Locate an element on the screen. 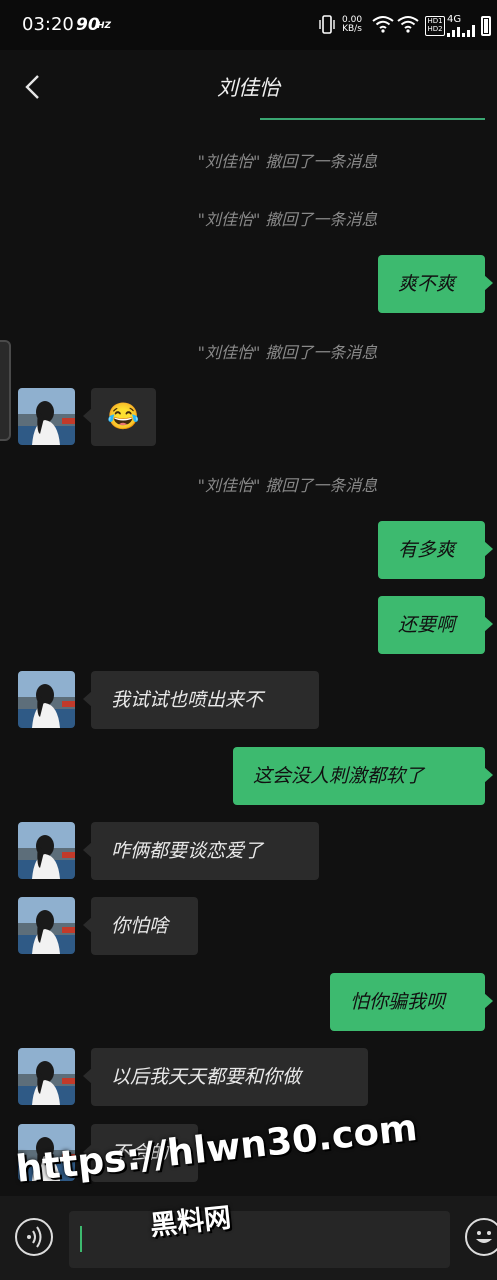 The image size is (497, 1280). status-time: 03:20 is located at coordinates (48, 24).